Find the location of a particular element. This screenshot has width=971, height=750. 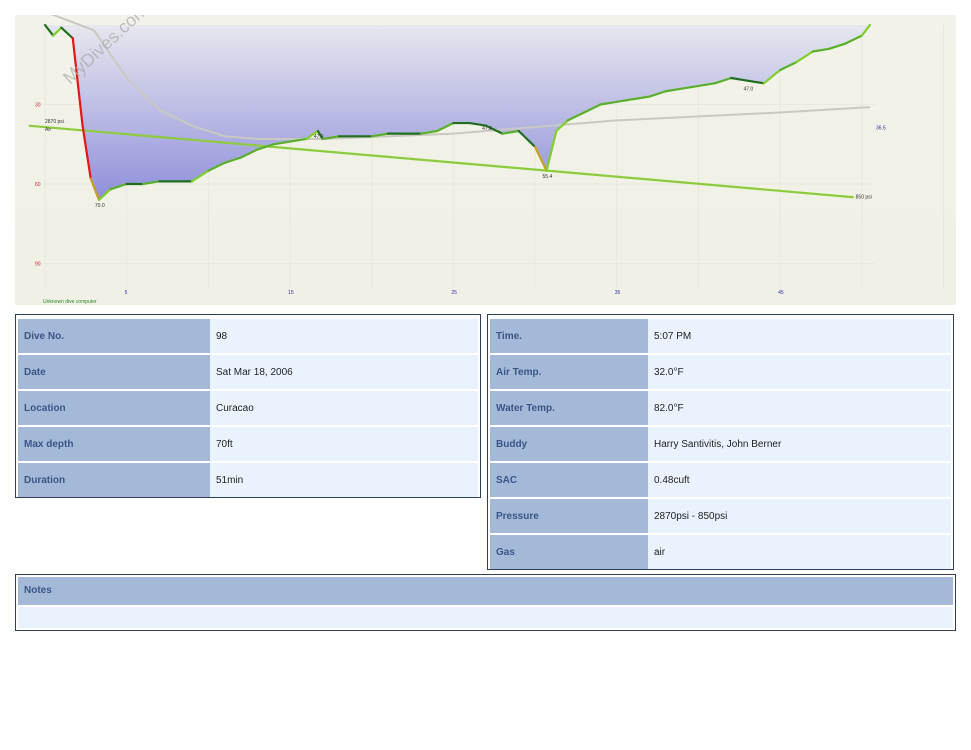

y-tick-label: 30 is located at coordinates (38, 106).